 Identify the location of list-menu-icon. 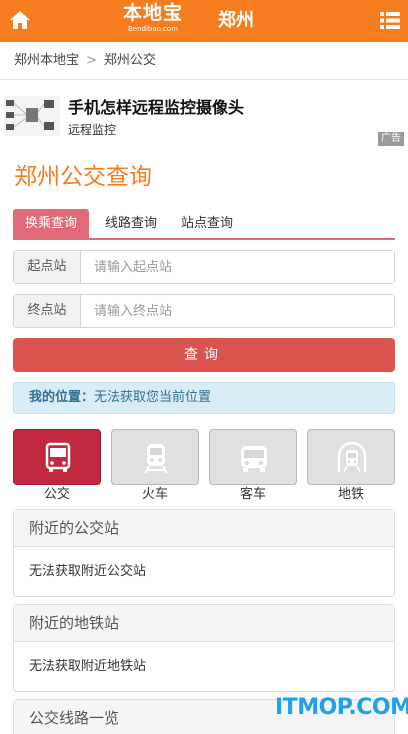
(390, 20).